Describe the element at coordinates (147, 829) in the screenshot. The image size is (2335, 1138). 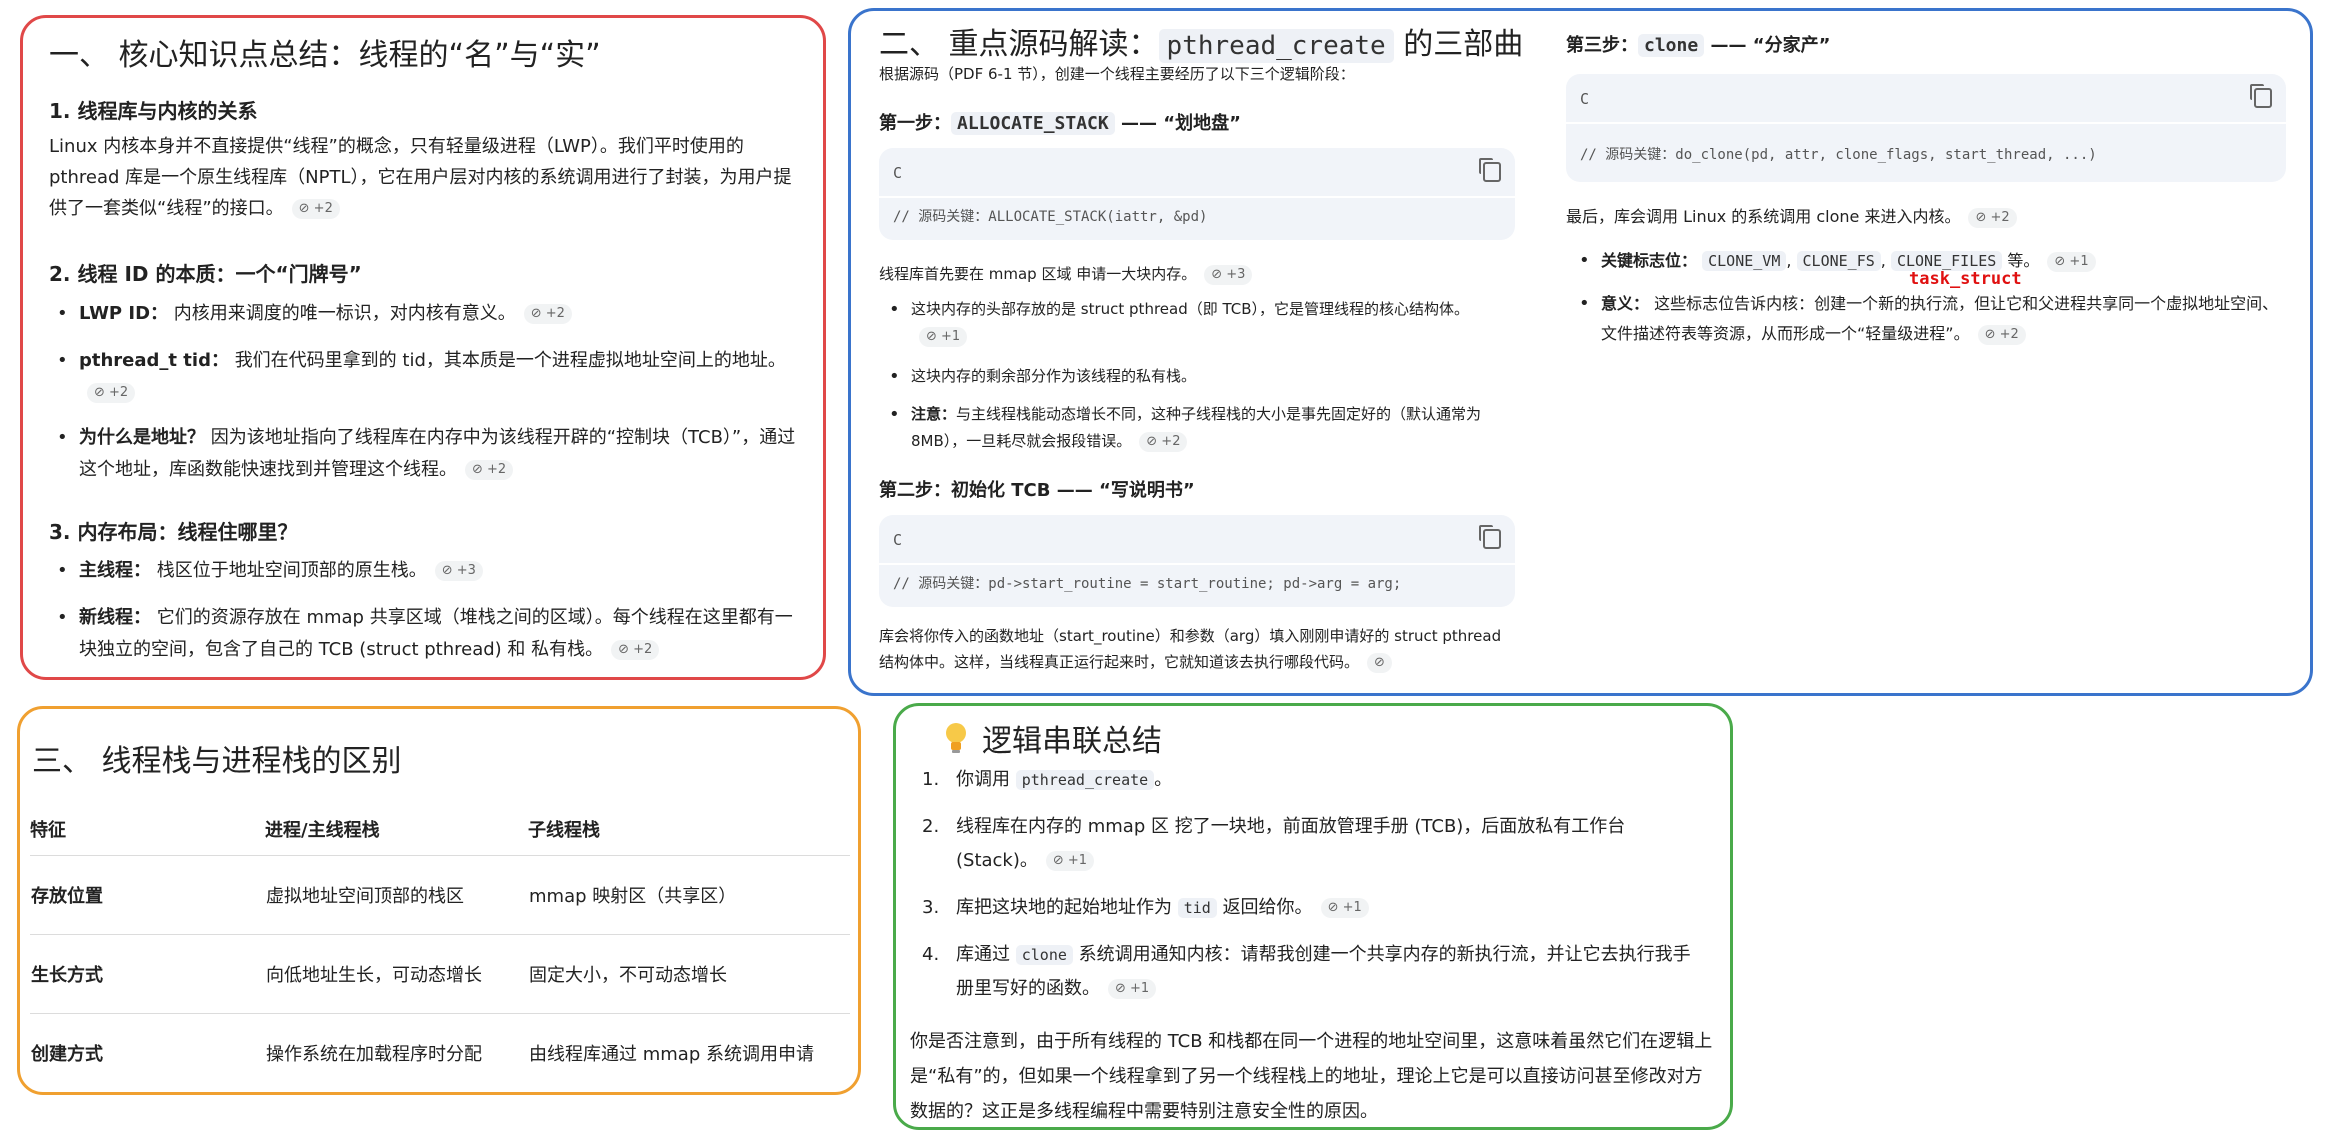
I see `table-header: 特征` at that location.